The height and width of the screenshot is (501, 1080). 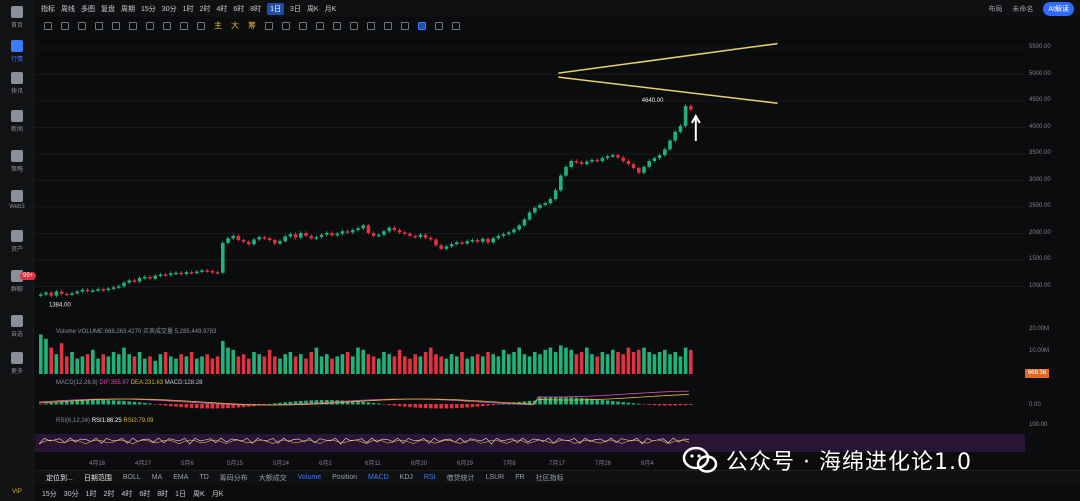 I want to click on indicator-tab: MA, so click(x=157, y=477).